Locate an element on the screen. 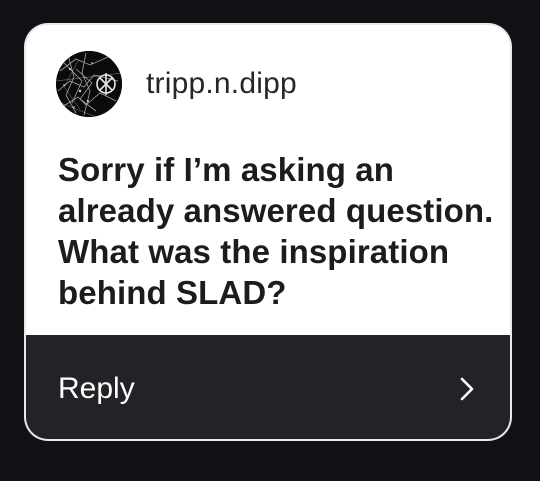  chevron-right-icon is located at coordinates (467, 389).